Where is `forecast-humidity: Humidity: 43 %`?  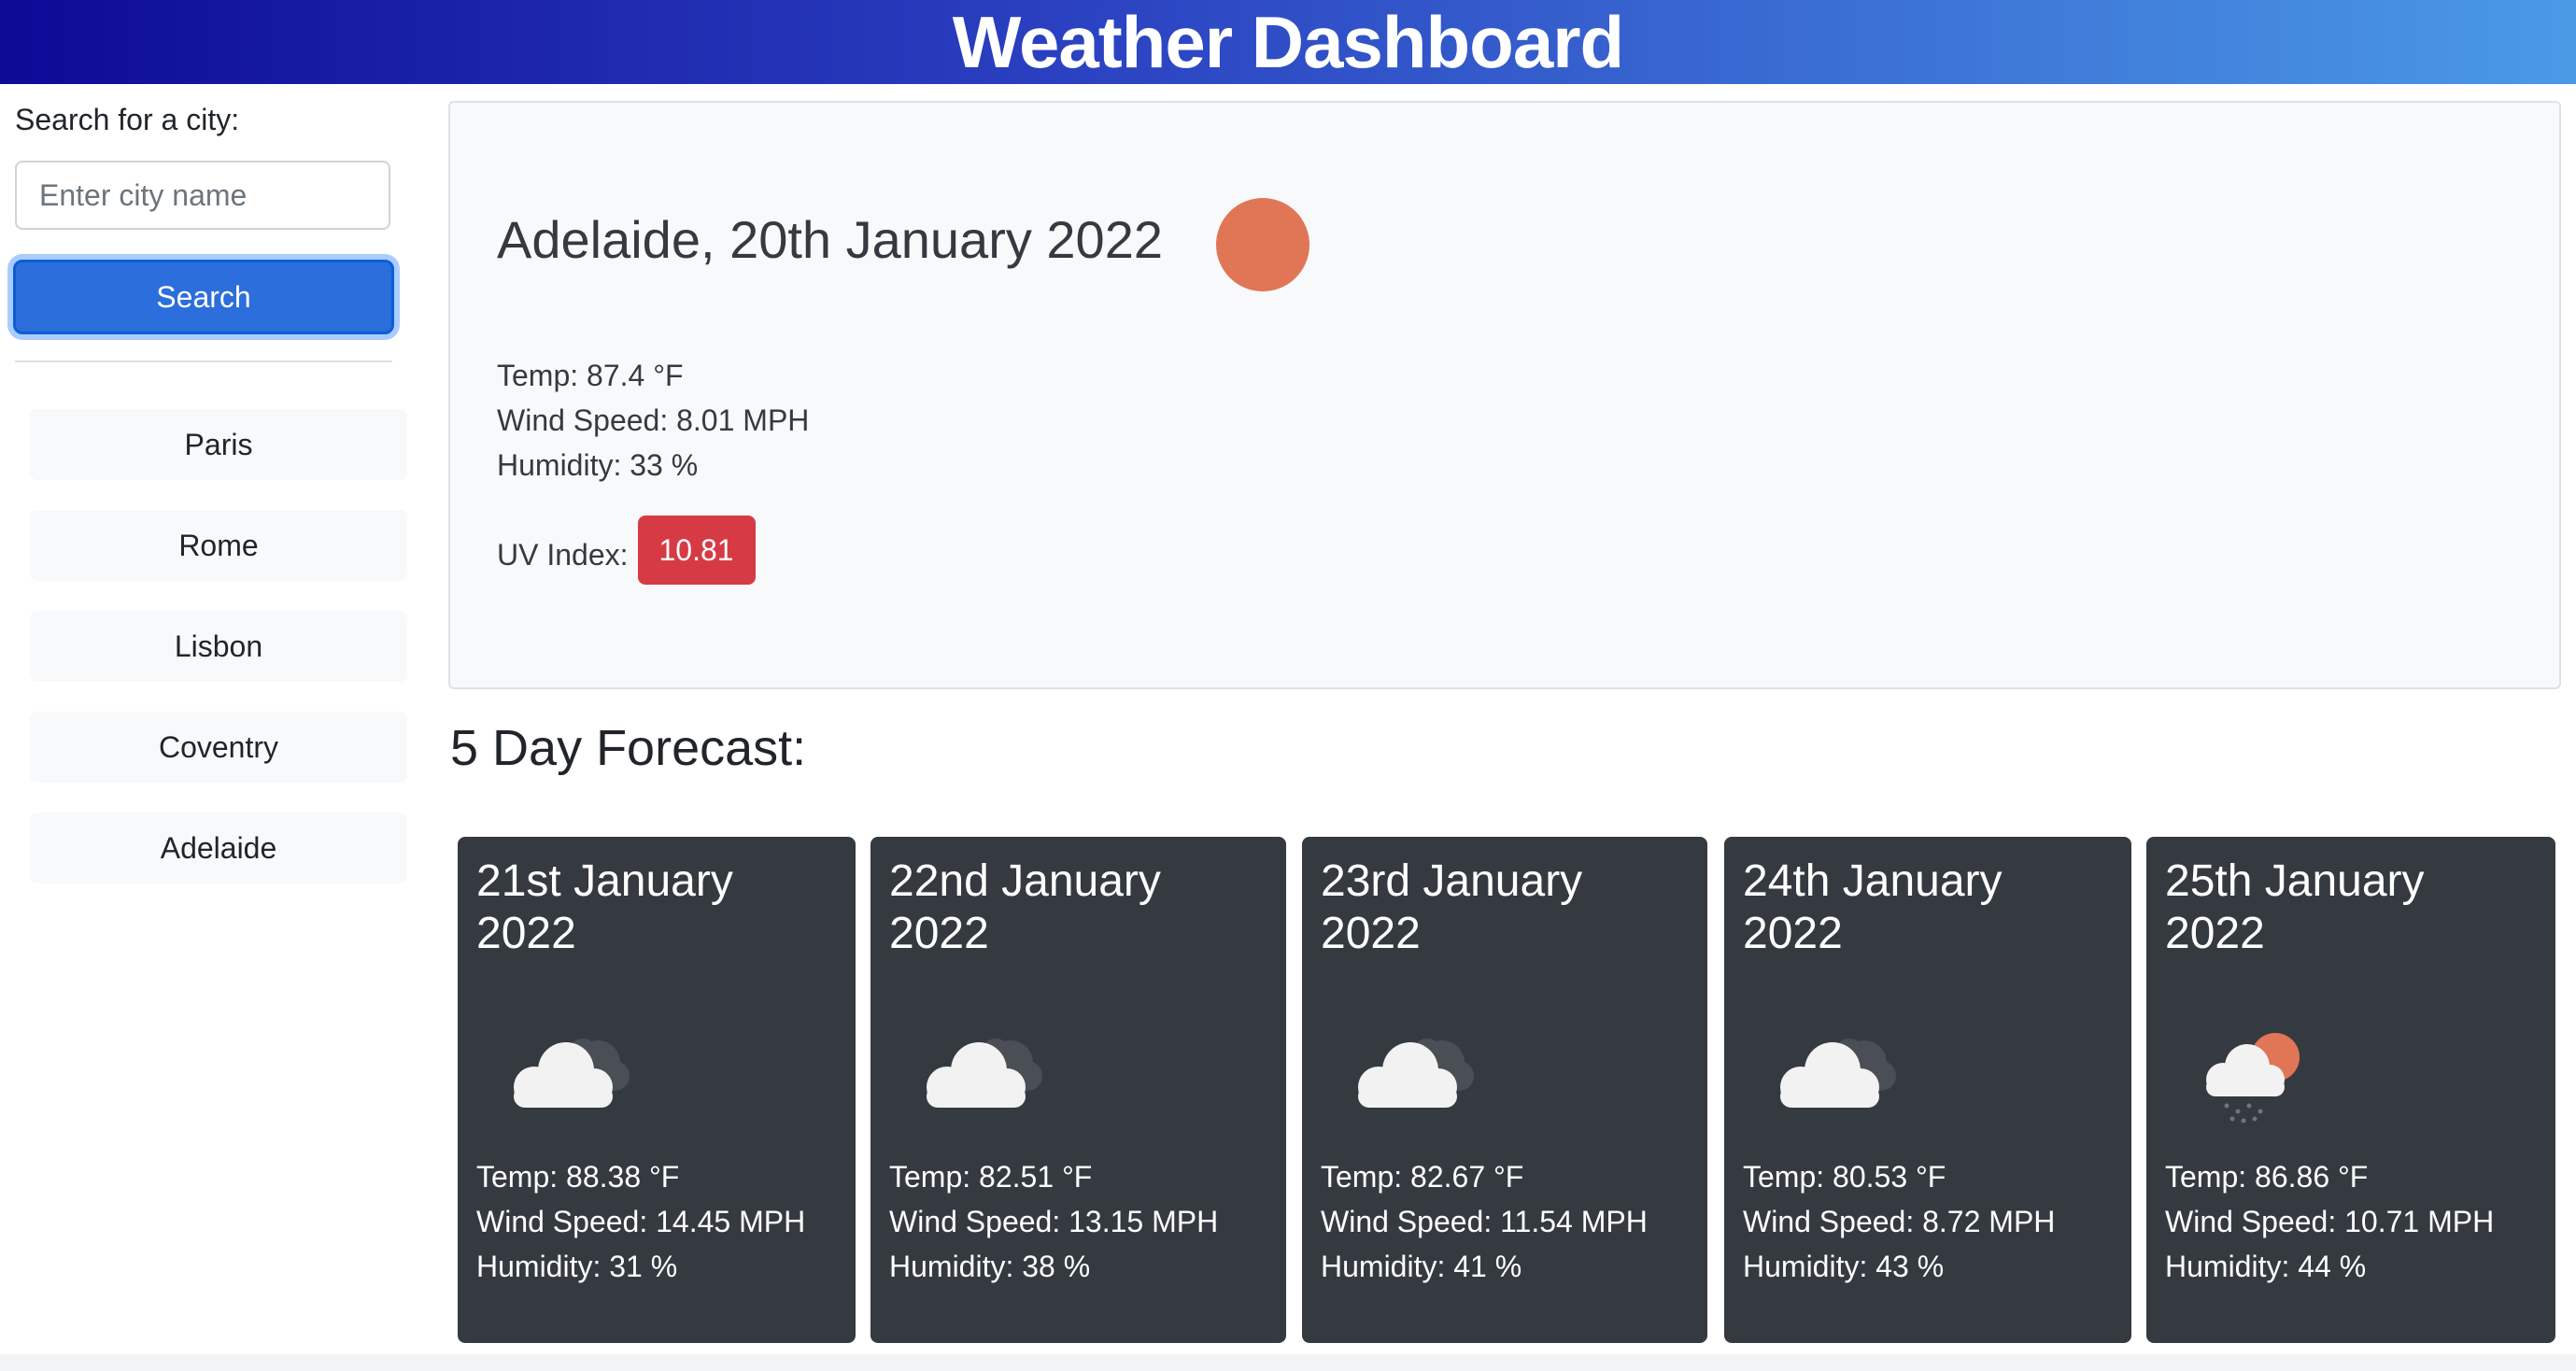 forecast-humidity: Humidity: 43 % is located at coordinates (1844, 1266).